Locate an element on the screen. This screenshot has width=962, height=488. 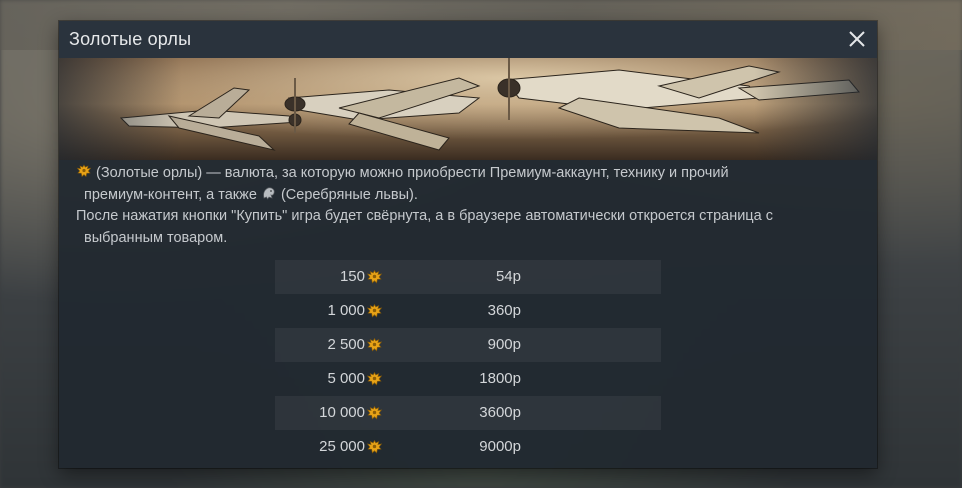
price-label: 360р is located at coordinates (504, 310).